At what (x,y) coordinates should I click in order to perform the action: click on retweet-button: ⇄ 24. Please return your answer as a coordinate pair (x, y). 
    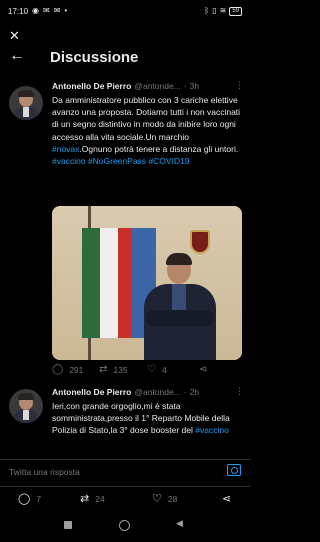
    Looking at the image, I should click on (92, 498).